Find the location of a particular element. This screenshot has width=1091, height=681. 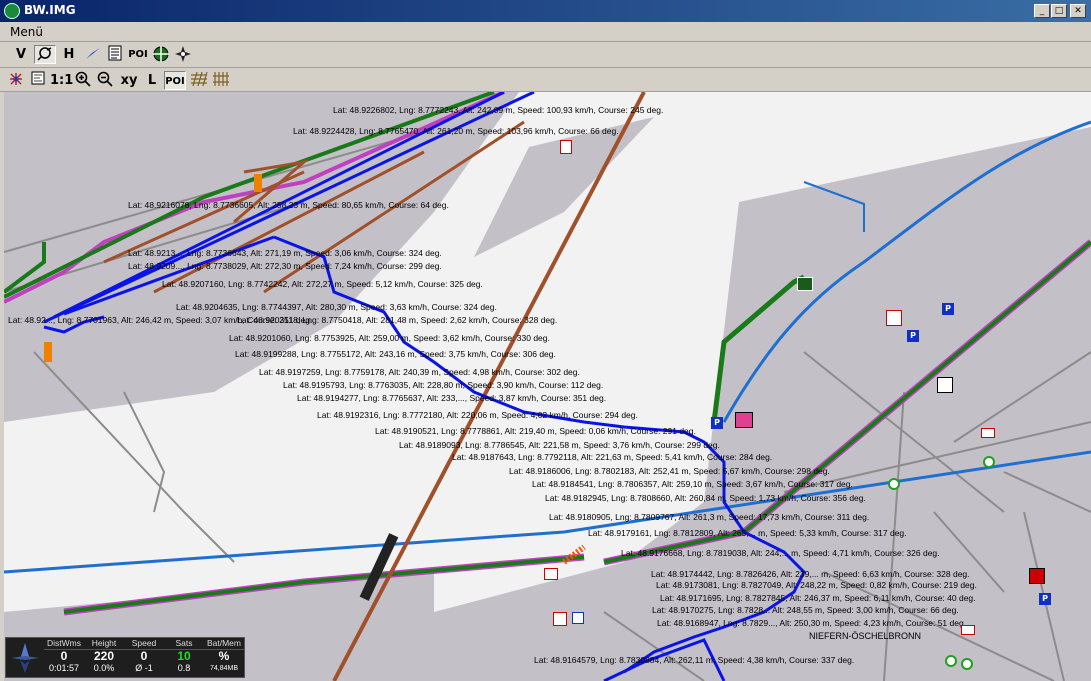

zoom-in-button is located at coordinates (83, 80).